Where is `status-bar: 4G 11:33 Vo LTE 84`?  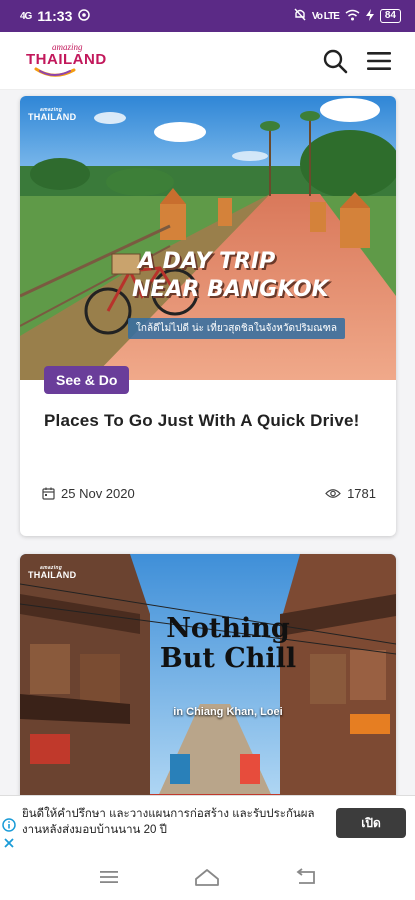
status-bar: 4G 11:33 Vo LTE 84 is located at coordinates (207, 16).